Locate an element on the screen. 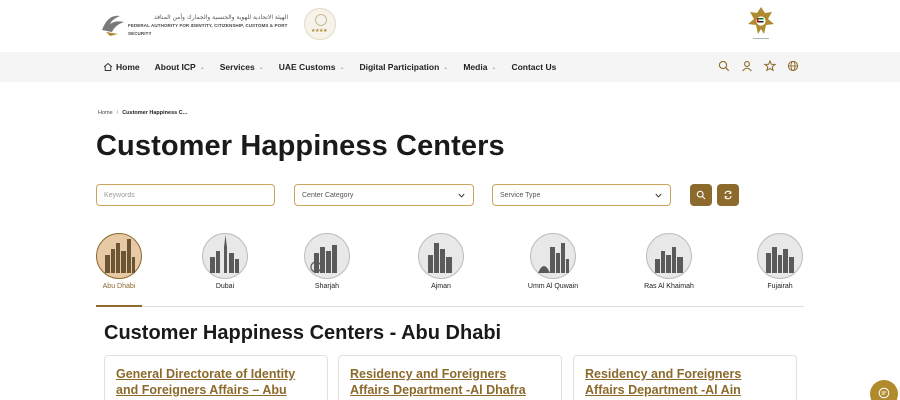 The image size is (900, 400). section-title: Customer Happiness Centers - Abu Dhabi is located at coordinates (303, 333).